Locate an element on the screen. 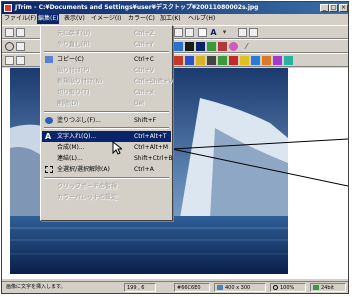  status-message: 画像に文字を挿入します。 is located at coordinates (36, 287).